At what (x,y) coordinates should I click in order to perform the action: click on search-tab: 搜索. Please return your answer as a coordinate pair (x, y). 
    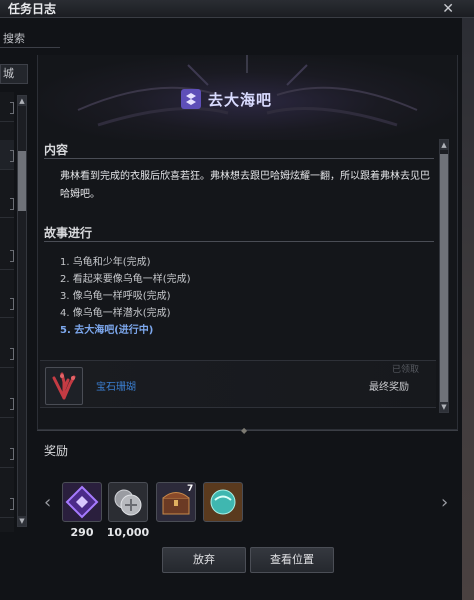
    Looking at the image, I should click on (30, 39).